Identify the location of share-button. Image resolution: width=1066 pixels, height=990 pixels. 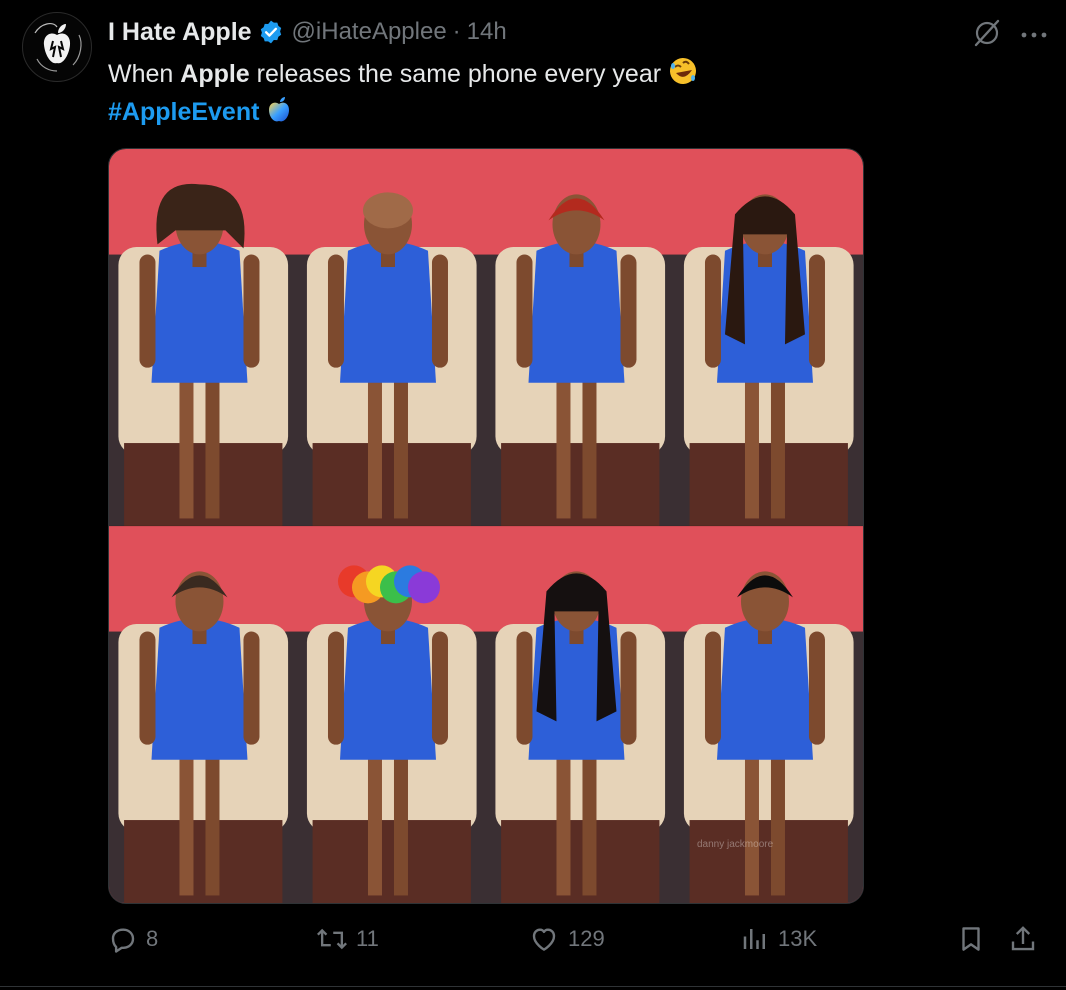
(1023, 939).